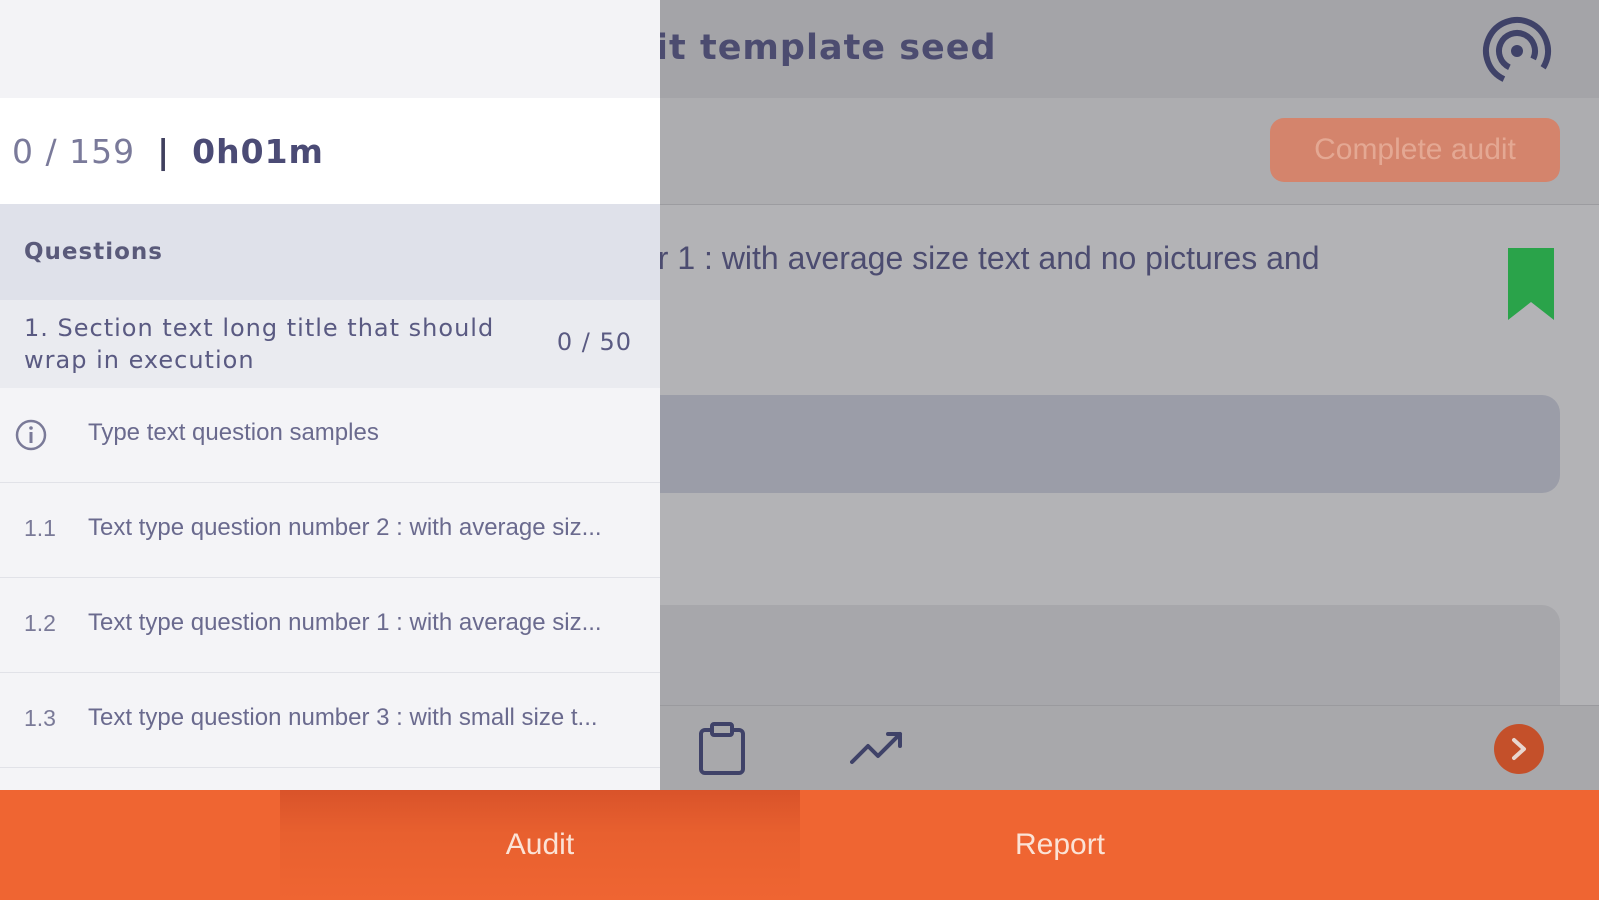 Image resolution: width=1599 pixels, height=900 pixels. I want to click on list-item: Type text question samples, so click(330, 435).